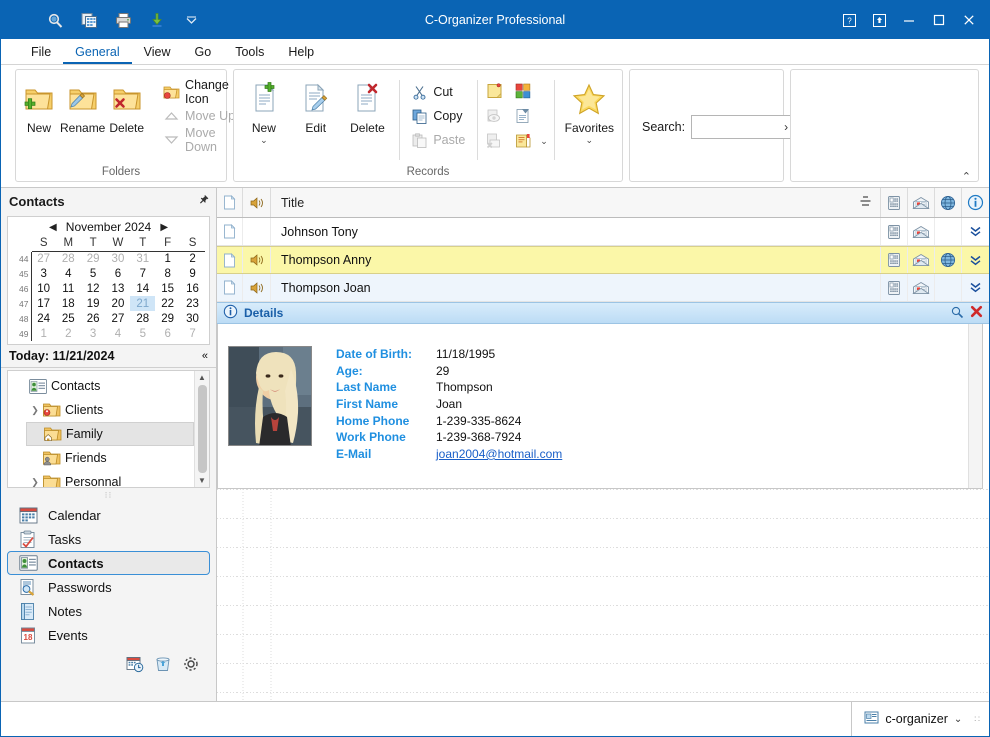 This screenshot has width=990, height=737. I want to click on calendar-day: 9, so click(192, 273).